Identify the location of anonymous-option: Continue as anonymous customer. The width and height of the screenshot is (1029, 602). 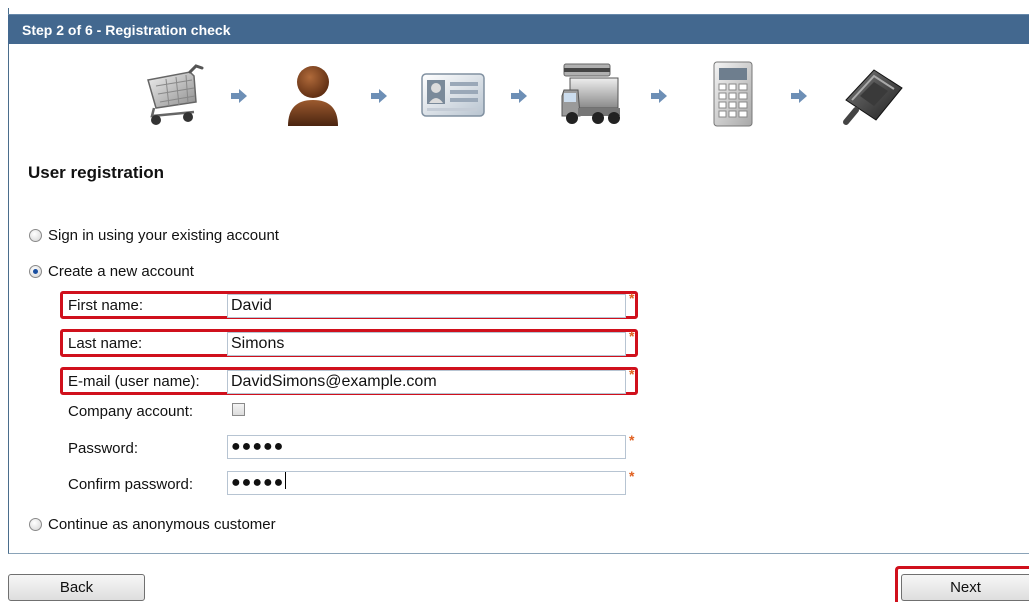
(152, 524).